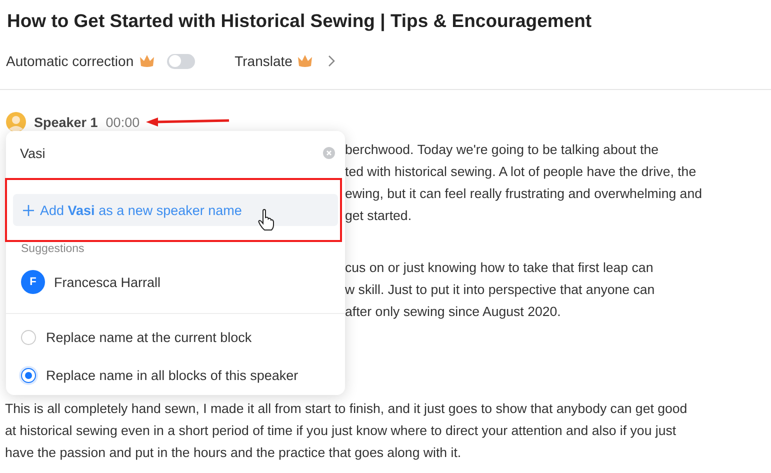 The image size is (771, 473). What do you see at coordinates (500, 290) in the screenshot?
I see `transcript-text: w skill. Just to put it into perspective that anyone can` at bounding box center [500, 290].